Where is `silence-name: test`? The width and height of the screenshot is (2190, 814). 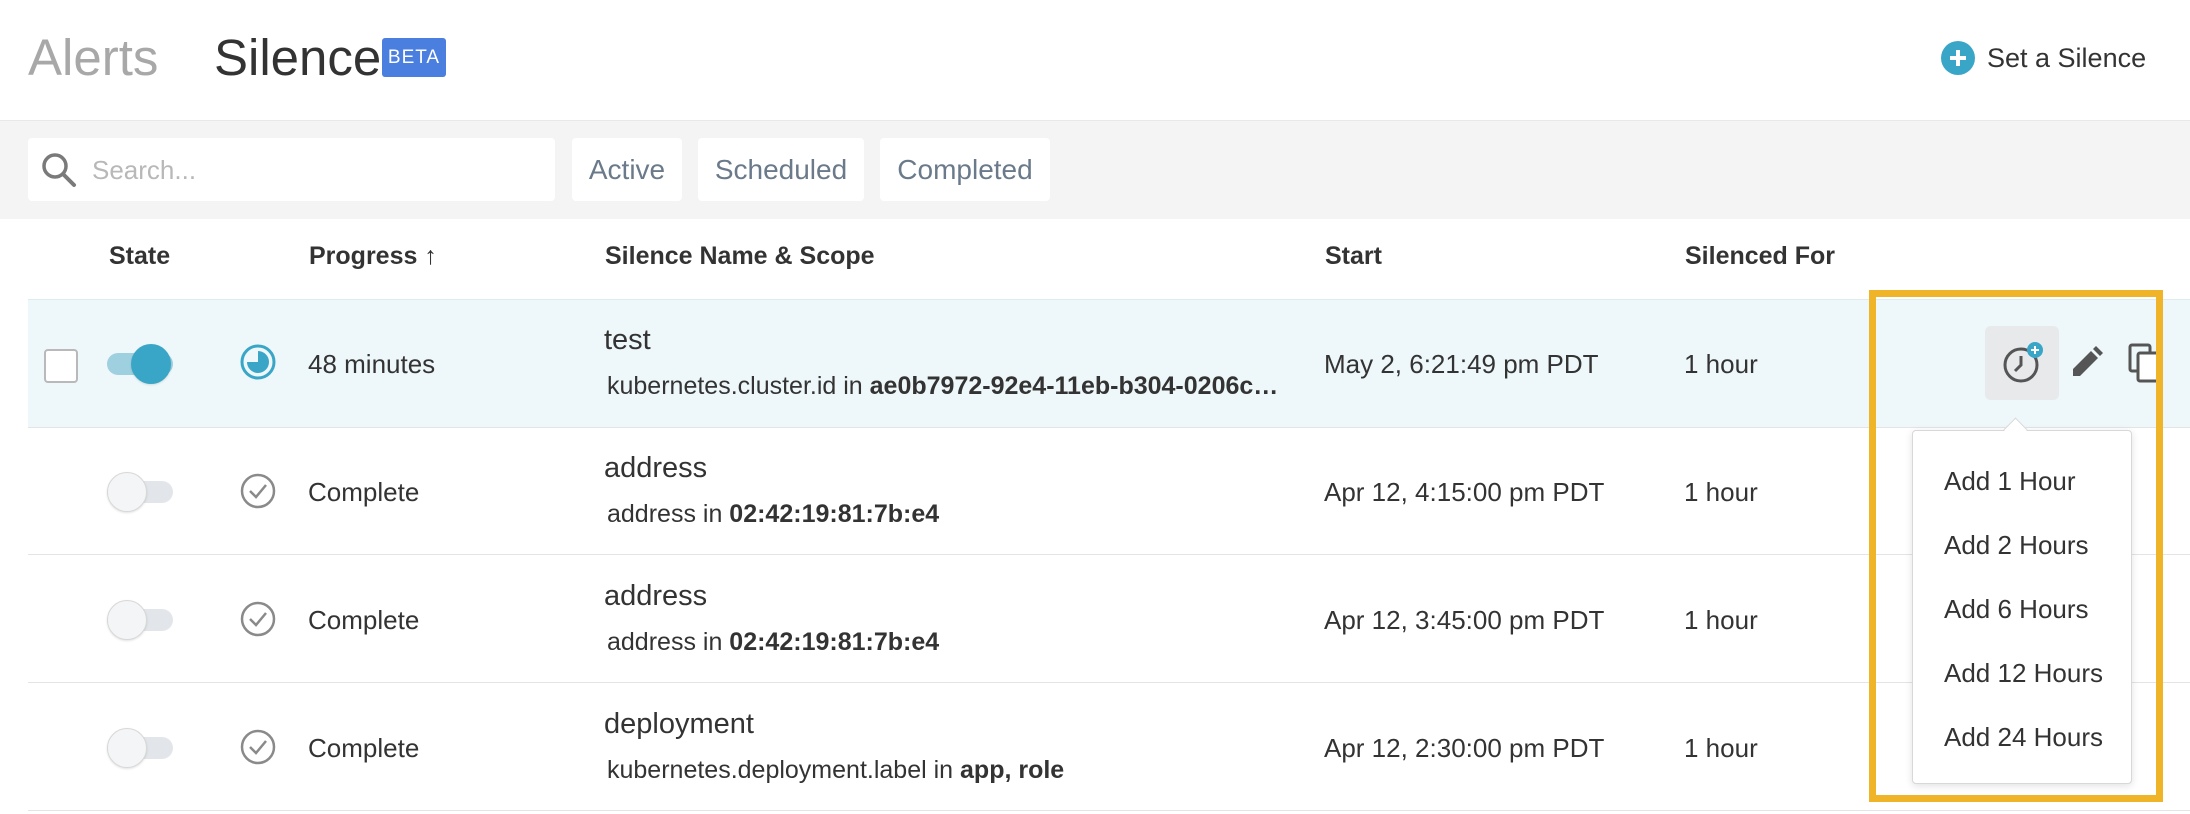
silence-name: test is located at coordinates (627, 340).